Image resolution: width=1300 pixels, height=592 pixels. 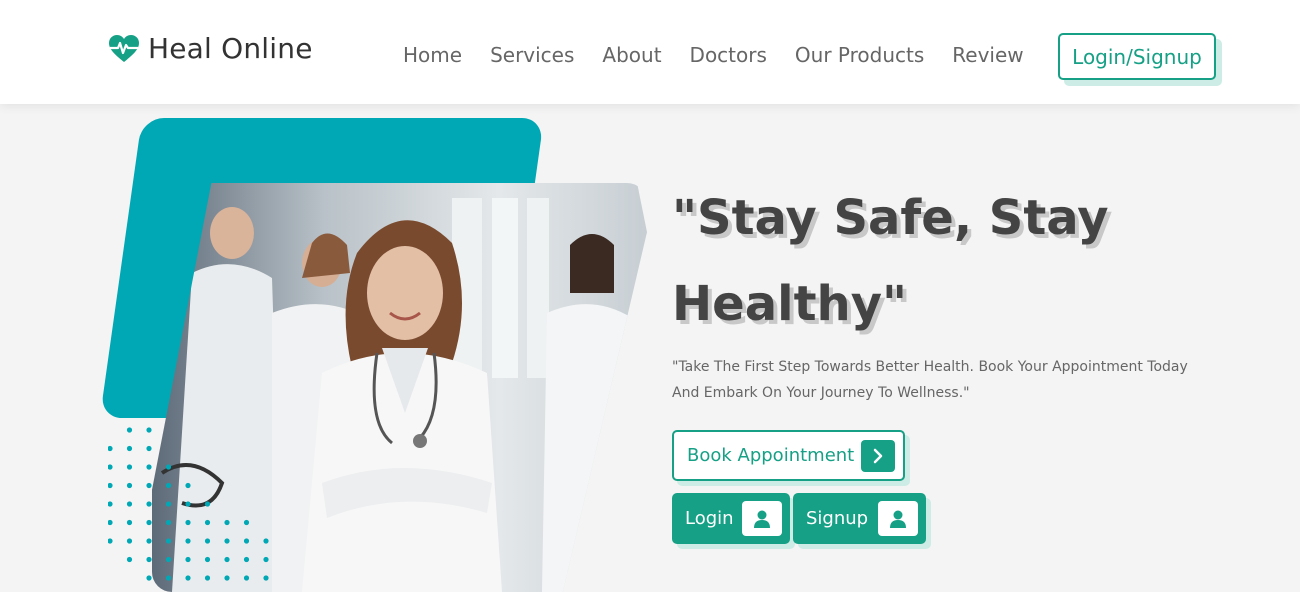 I want to click on login-label: Login, so click(x=709, y=518).